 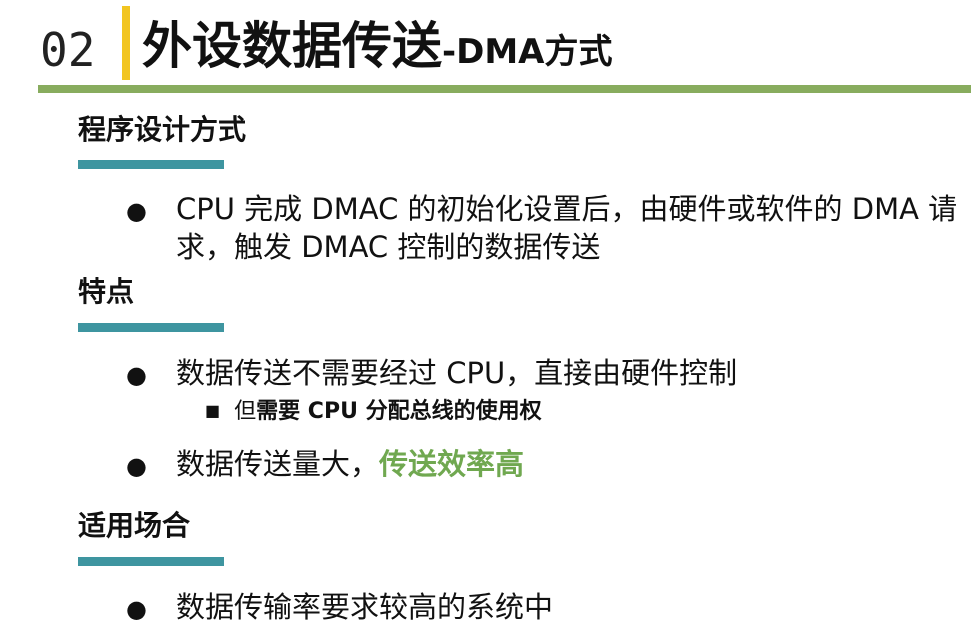 I want to click on title-subtitle: DMA方式, so click(x=534, y=52).